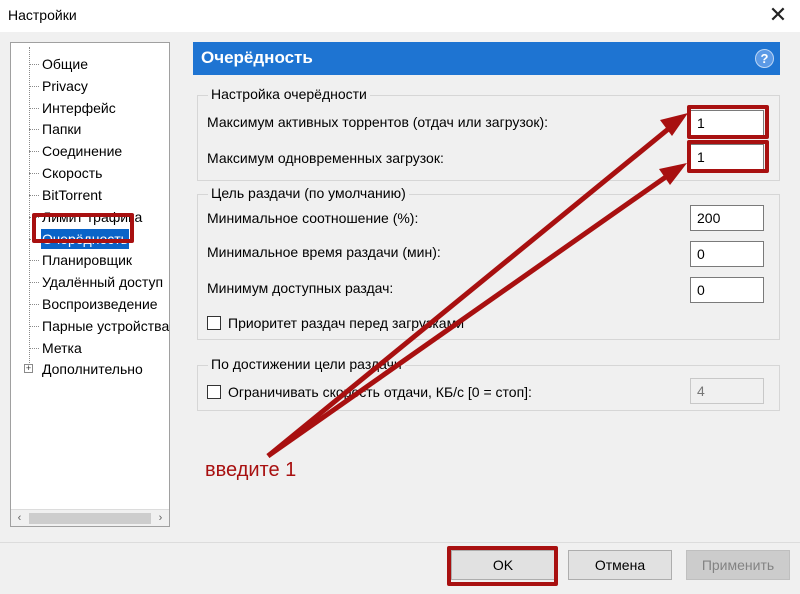 The width and height of the screenshot is (800, 594). I want to click on min-ratio-label: Минимальное соотношение (%):, so click(313, 218).